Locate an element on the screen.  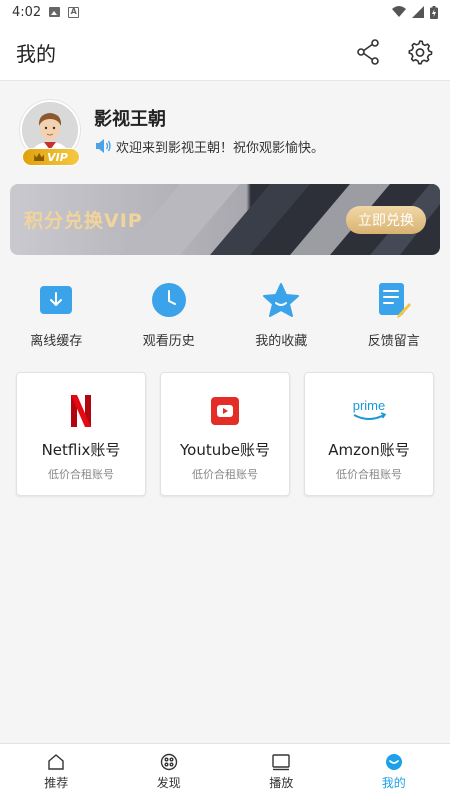
tab-play-label: 播放 is located at coordinates (281, 783).